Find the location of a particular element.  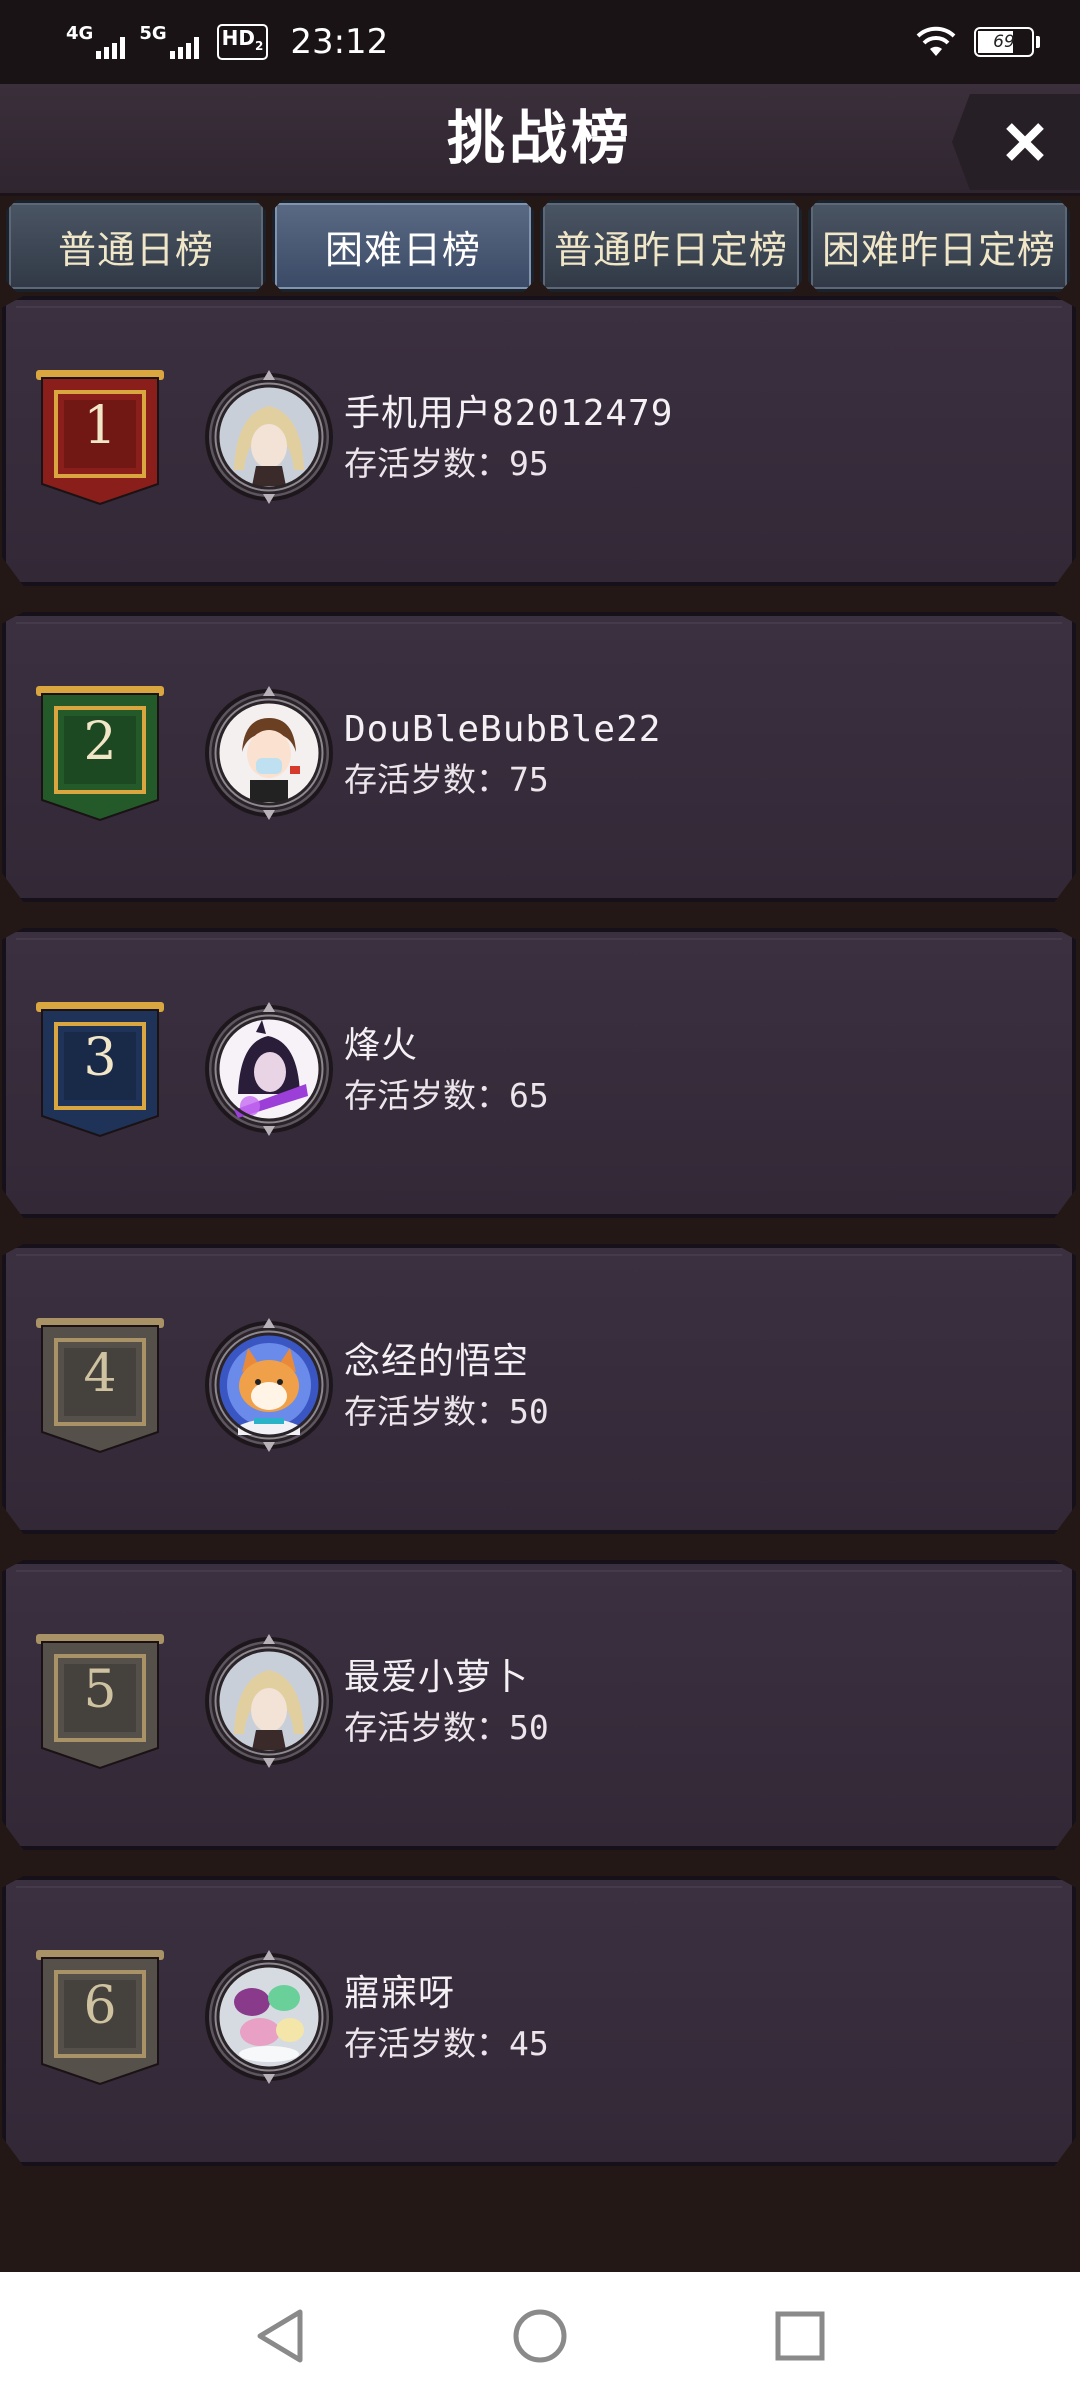

tab-hard-yesterday-final: 困难昨日定榜 is located at coordinates (939, 246).